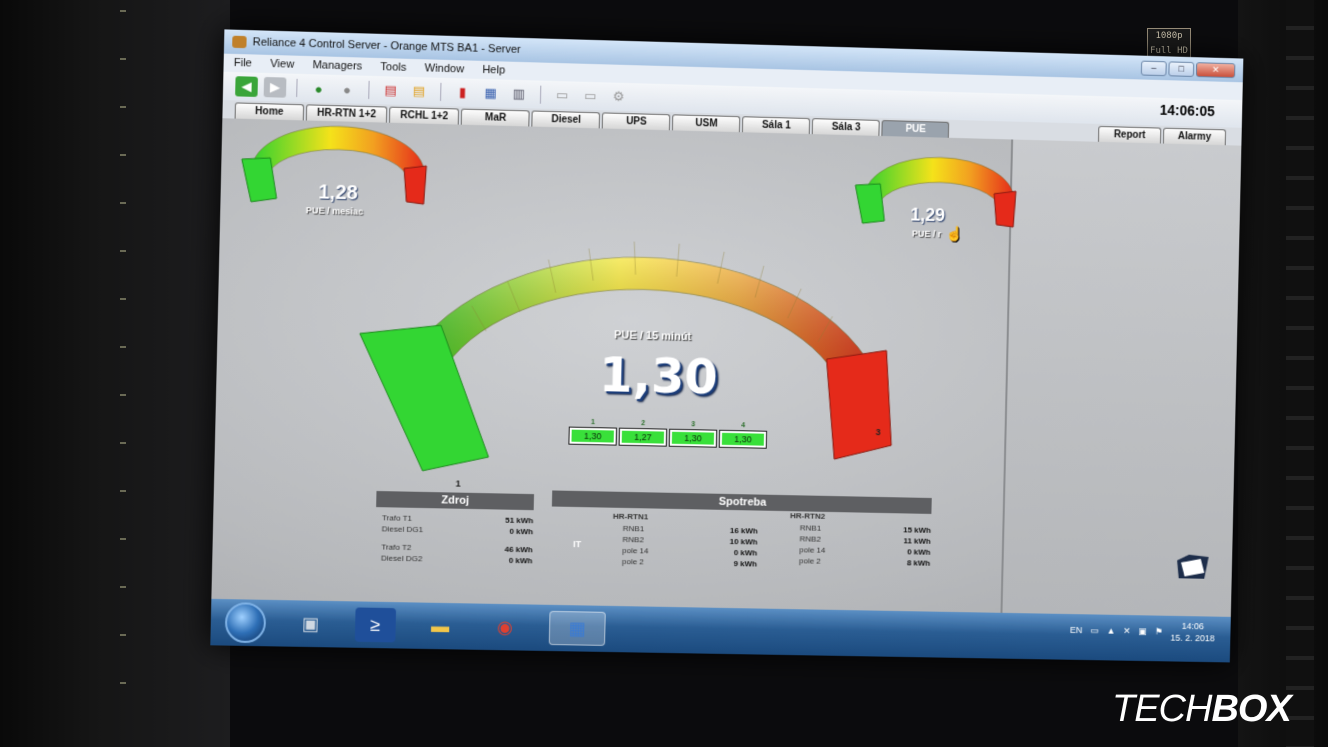  I want to click on tab-diesel: Diesel, so click(566, 119).